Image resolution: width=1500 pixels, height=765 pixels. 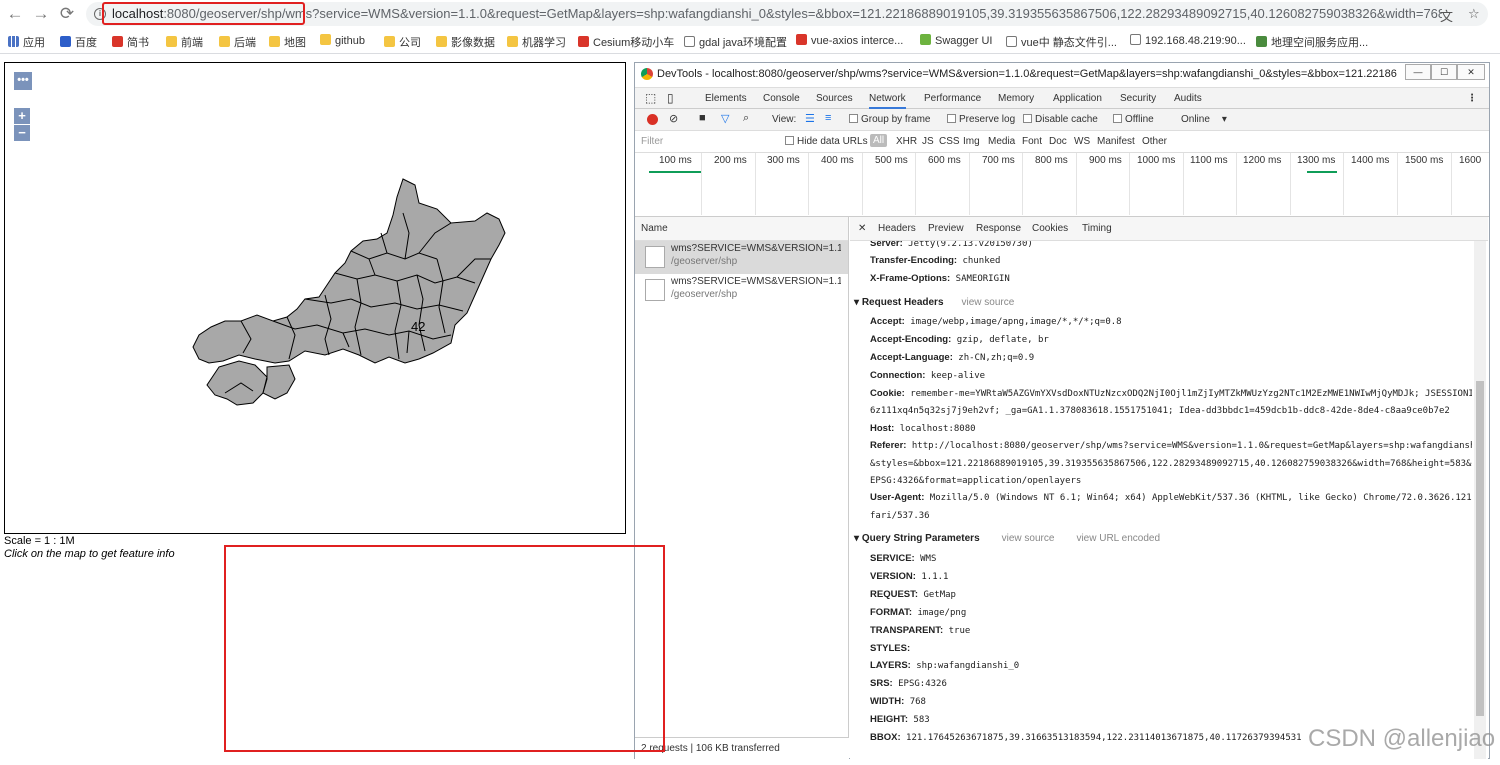 What do you see at coordinates (1050, 228) in the screenshot?
I see `tab-cookies: Cookies` at bounding box center [1050, 228].